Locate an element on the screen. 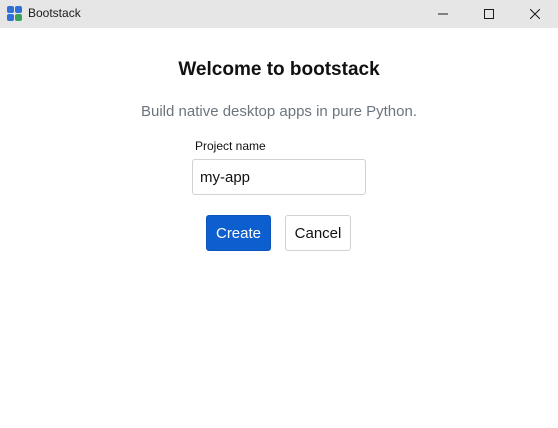  cancel-button: Cancel is located at coordinates (318, 233).